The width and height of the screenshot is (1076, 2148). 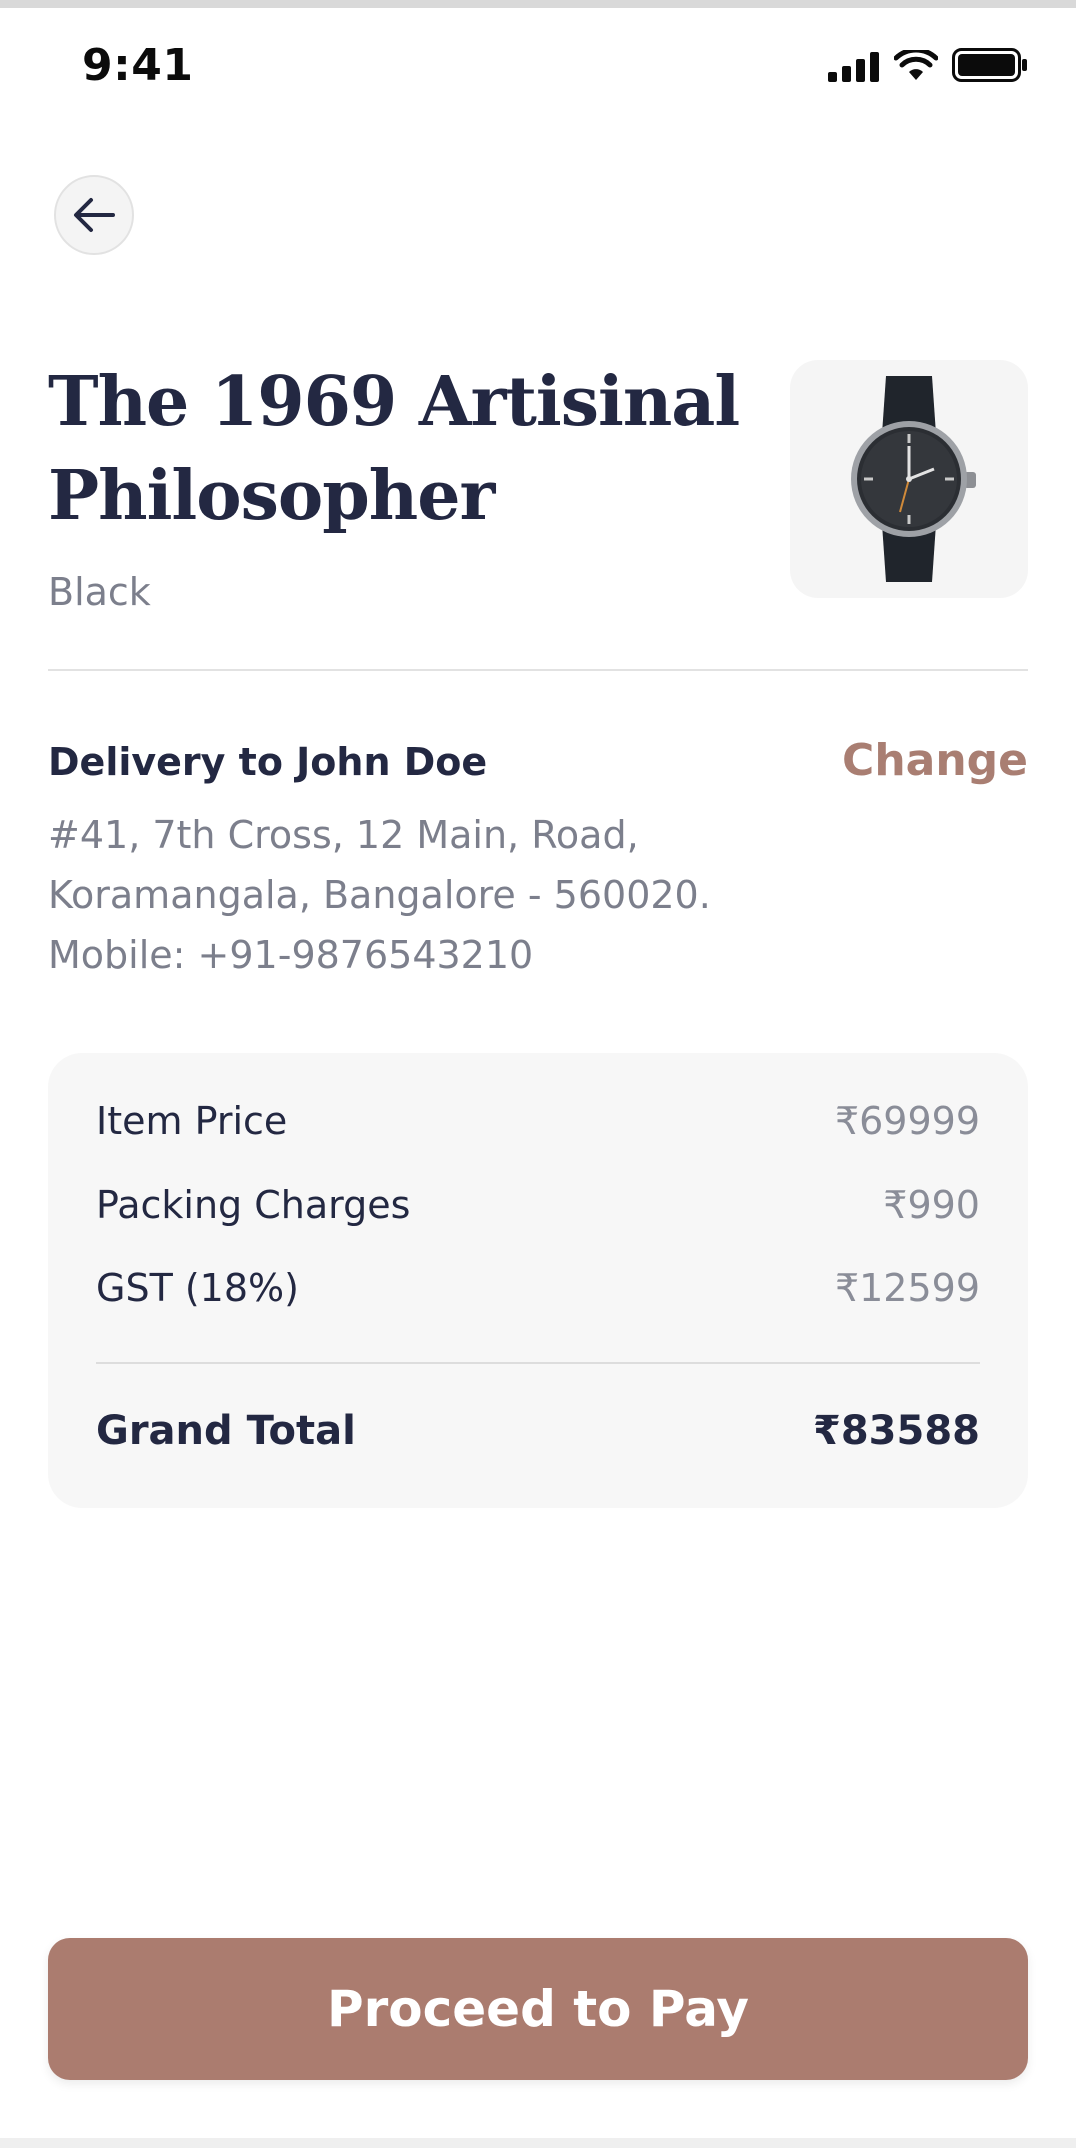 What do you see at coordinates (538, 1431) in the screenshot?
I see `grand-total-row: Grand Total ₹83588` at bounding box center [538, 1431].